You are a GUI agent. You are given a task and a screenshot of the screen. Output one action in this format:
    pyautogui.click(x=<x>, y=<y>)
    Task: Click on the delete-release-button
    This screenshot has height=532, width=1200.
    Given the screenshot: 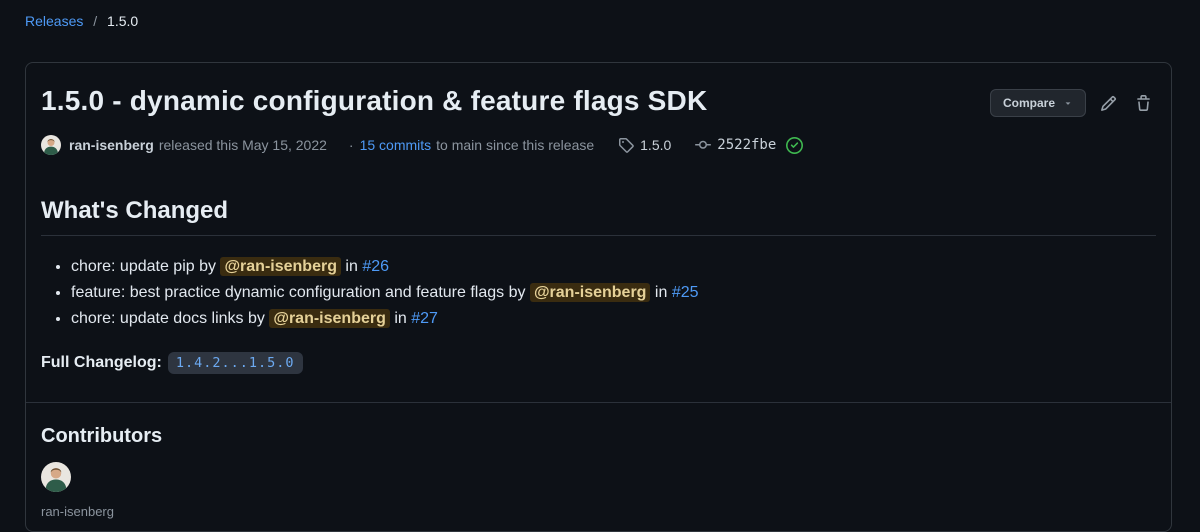 What is the action you would take?
    pyautogui.click(x=1143, y=103)
    